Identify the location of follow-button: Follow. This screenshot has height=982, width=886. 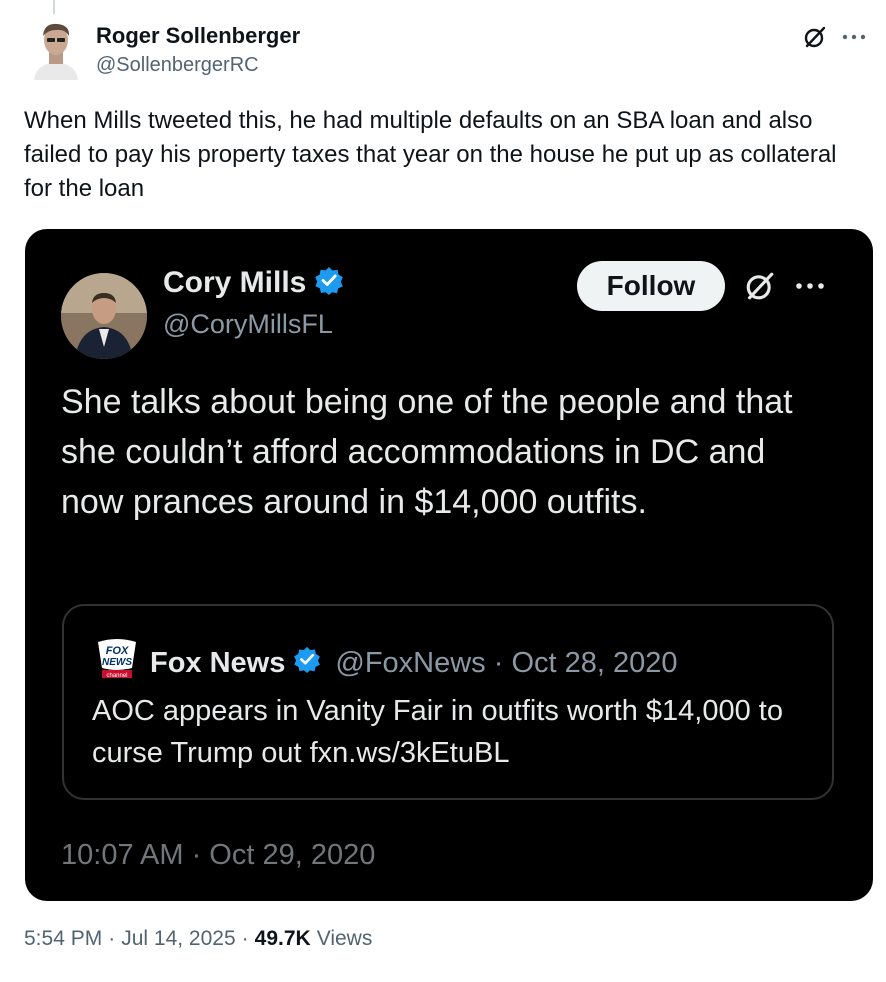
(651, 286).